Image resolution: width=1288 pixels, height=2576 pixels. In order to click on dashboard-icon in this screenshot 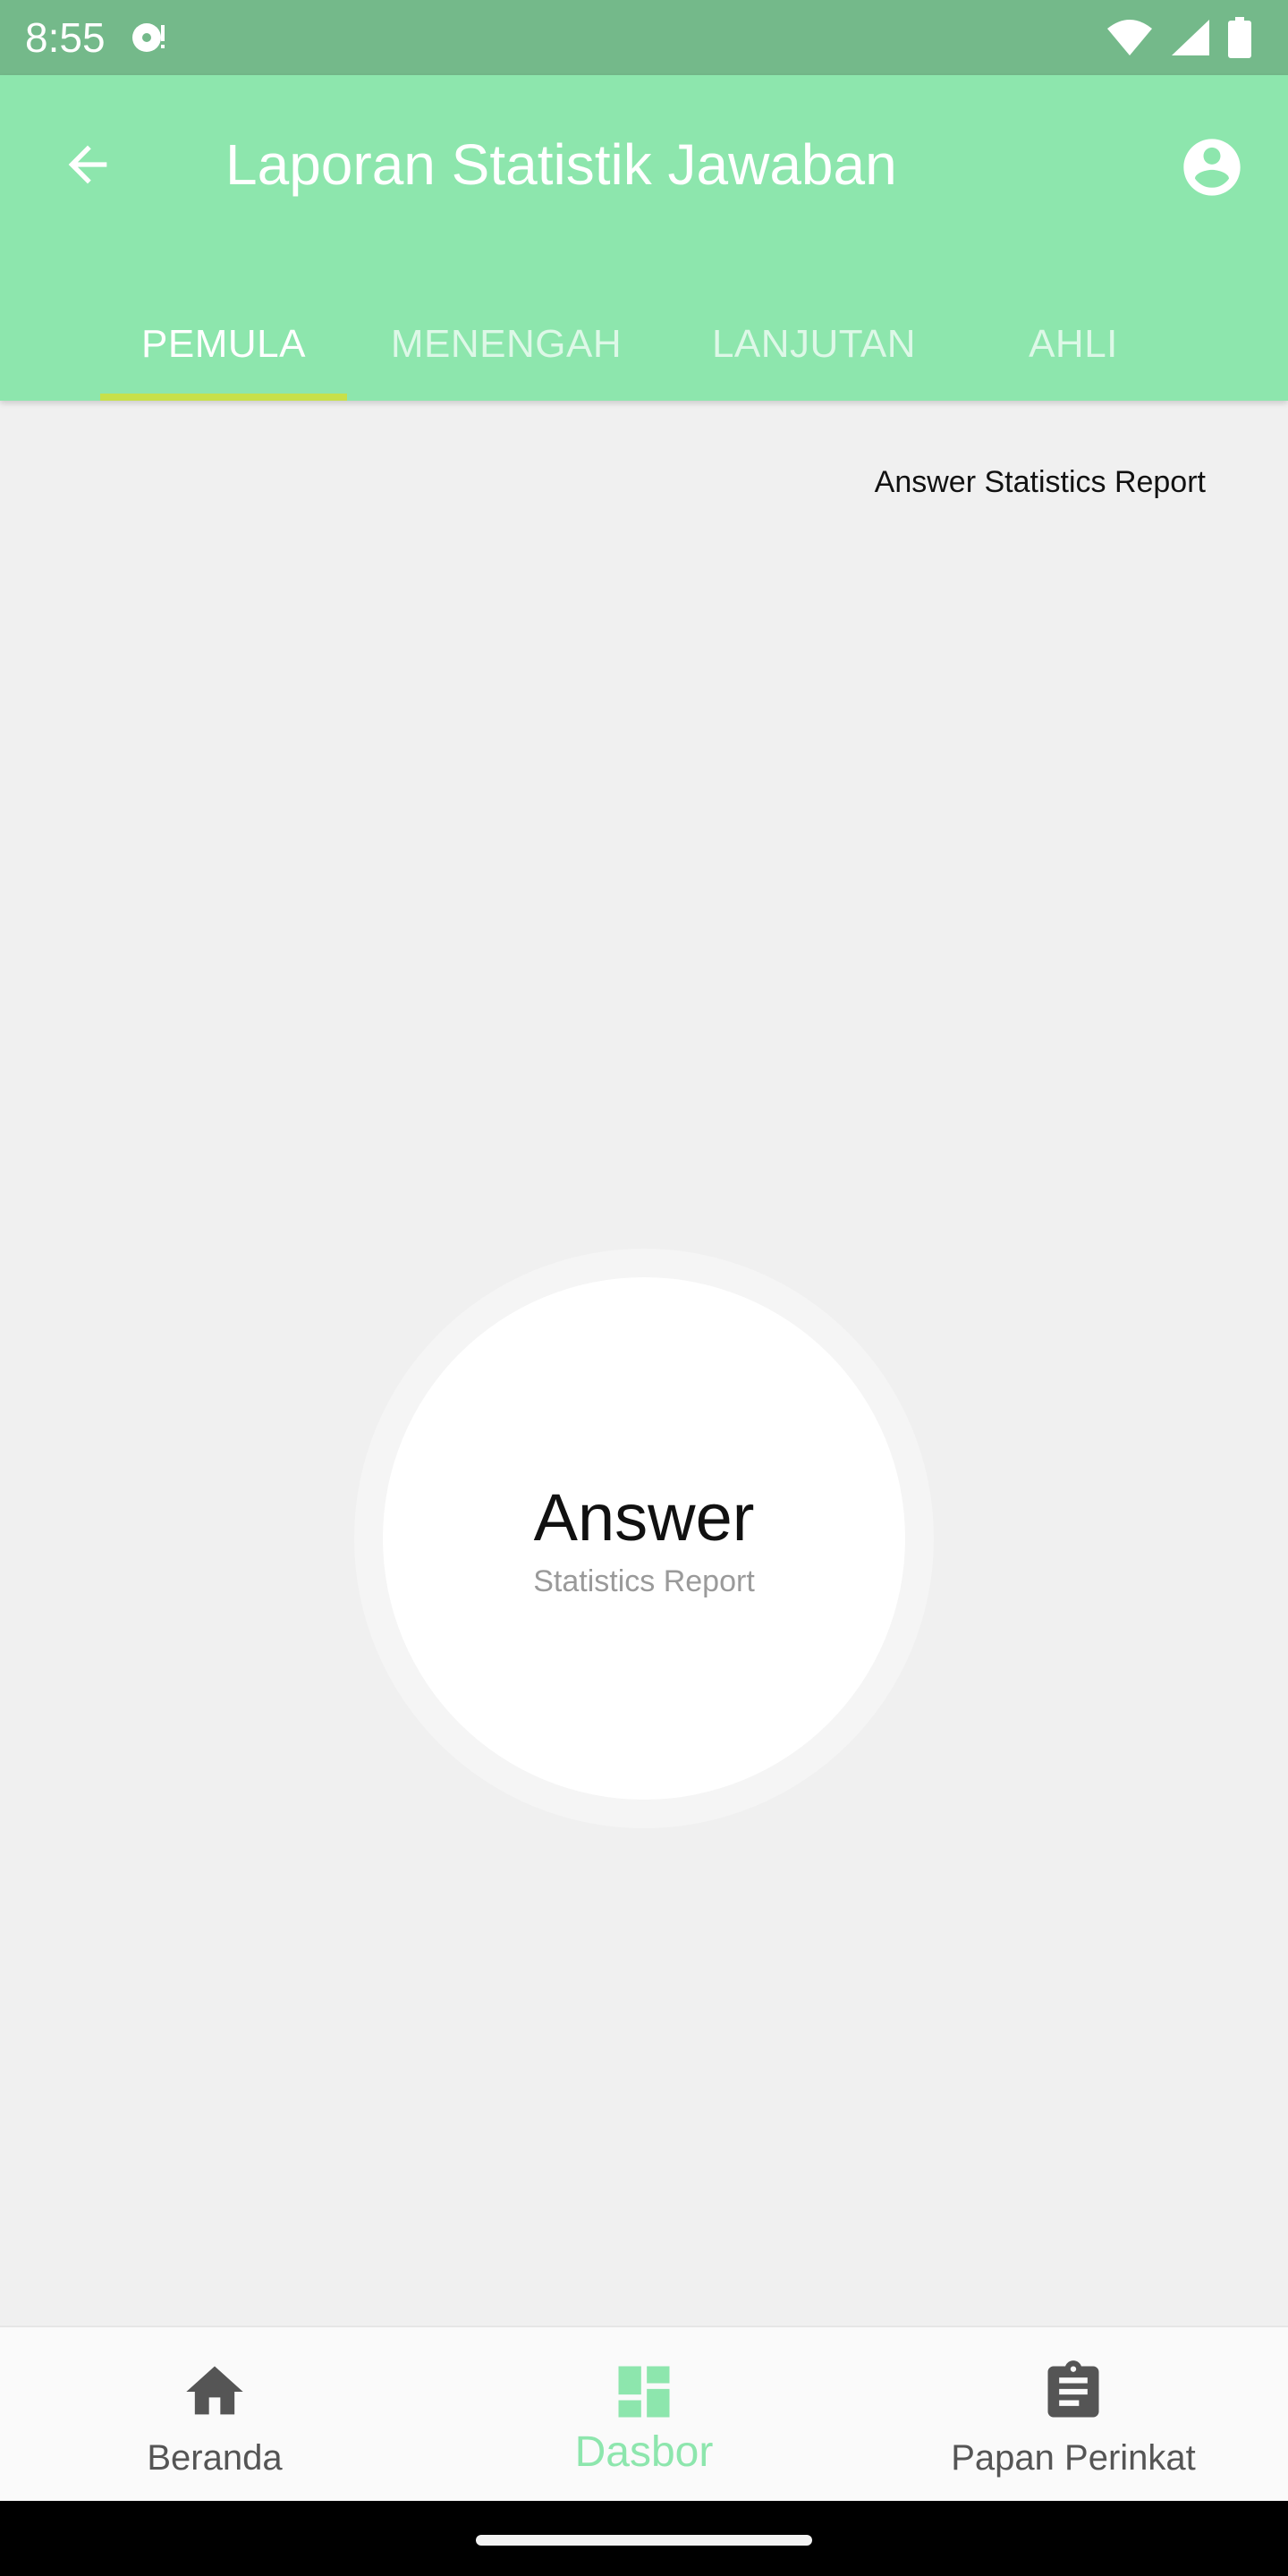, I will do `click(644, 2392)`.